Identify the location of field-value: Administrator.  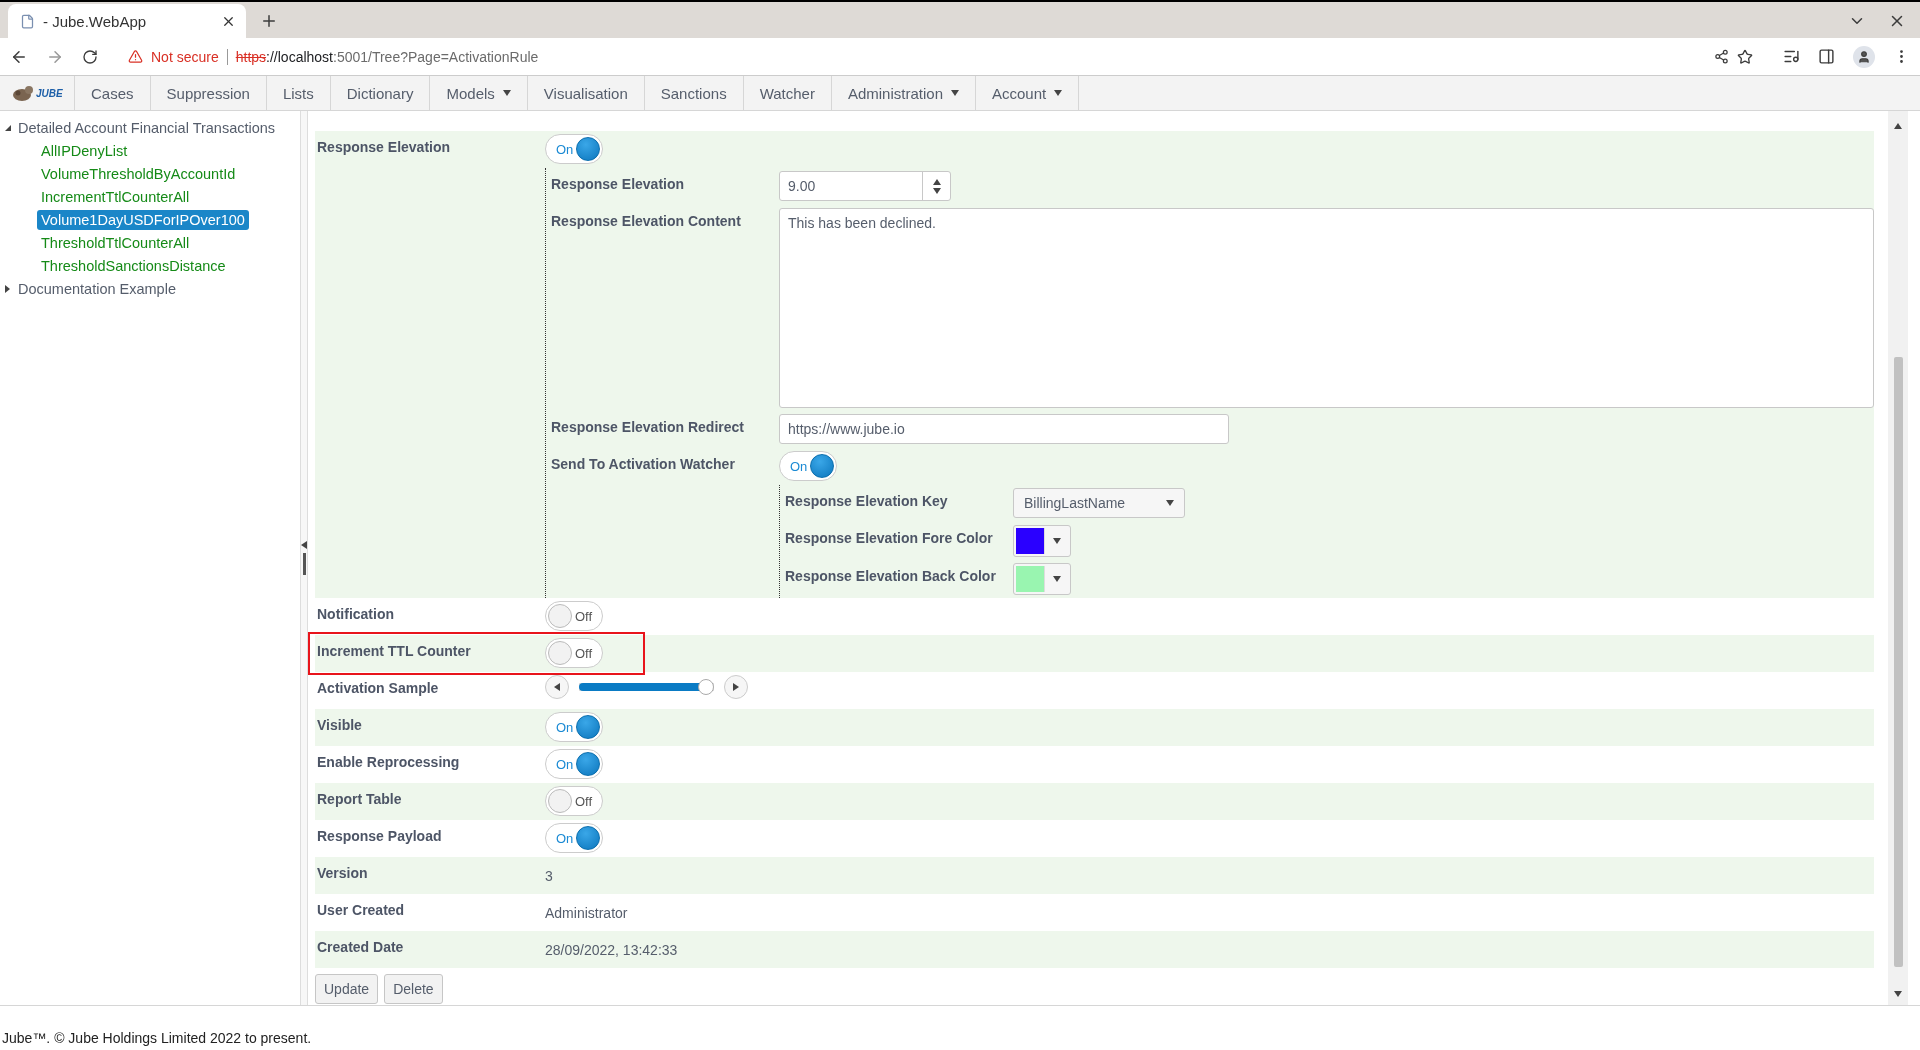
(586, 912).